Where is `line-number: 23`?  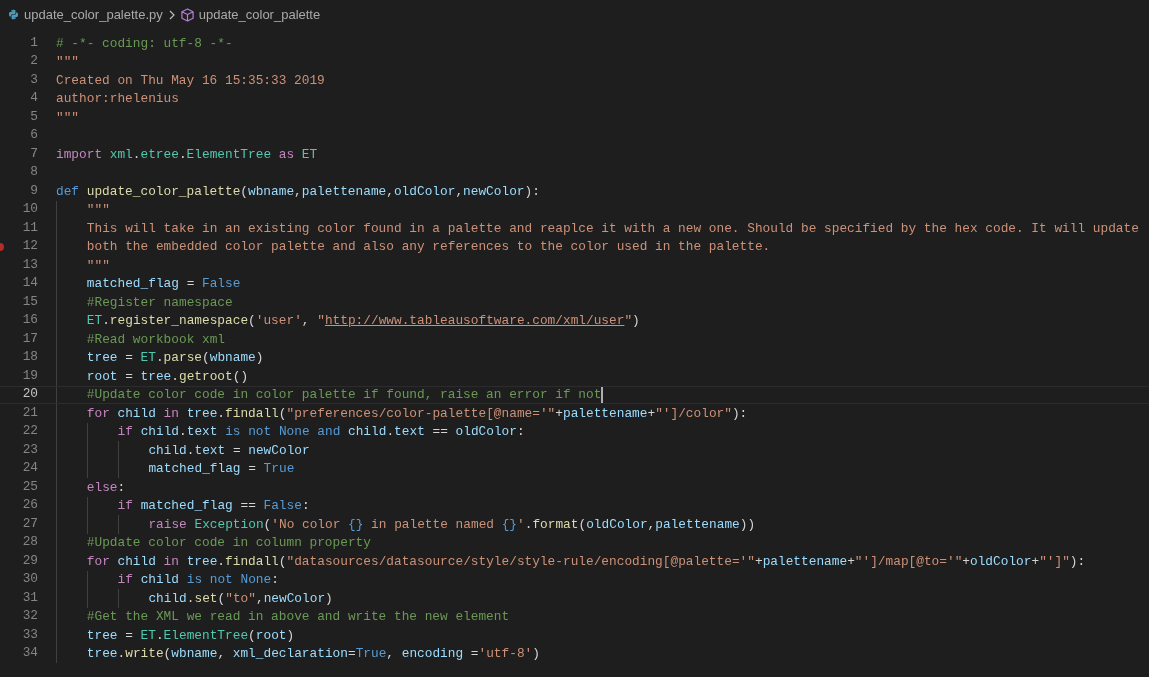
line-number: 23 is located at coordinates (30, 450).